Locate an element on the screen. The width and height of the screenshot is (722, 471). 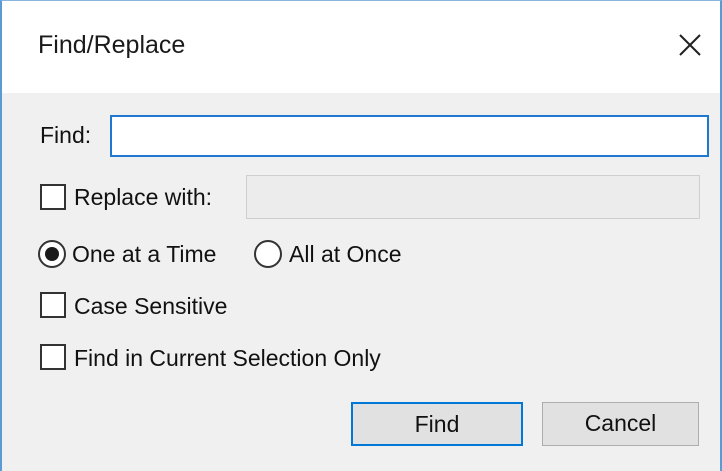
selection-only-label: Find in Current Selection Only is located at coordinates (227, 358).